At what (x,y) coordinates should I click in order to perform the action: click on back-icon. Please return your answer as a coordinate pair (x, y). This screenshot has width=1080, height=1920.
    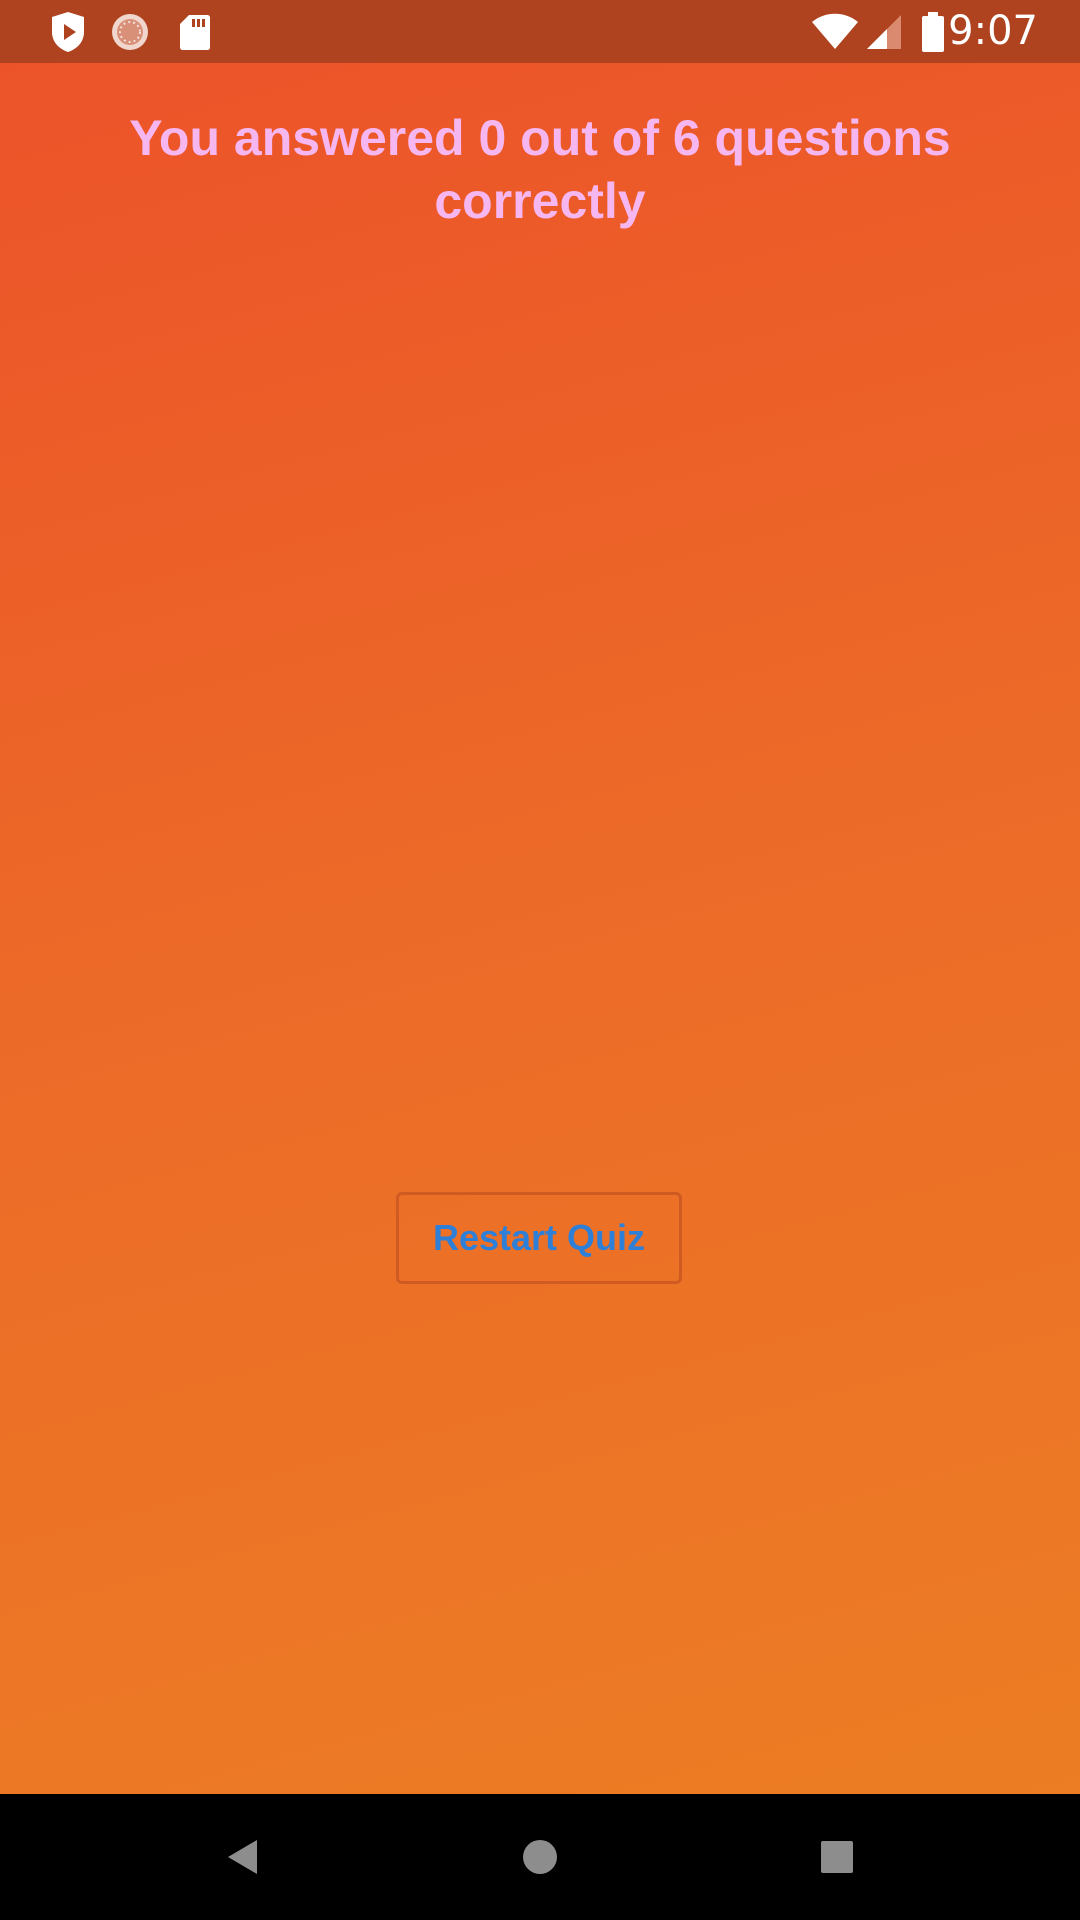
    Looking at the image, I should click on (242, 1857).